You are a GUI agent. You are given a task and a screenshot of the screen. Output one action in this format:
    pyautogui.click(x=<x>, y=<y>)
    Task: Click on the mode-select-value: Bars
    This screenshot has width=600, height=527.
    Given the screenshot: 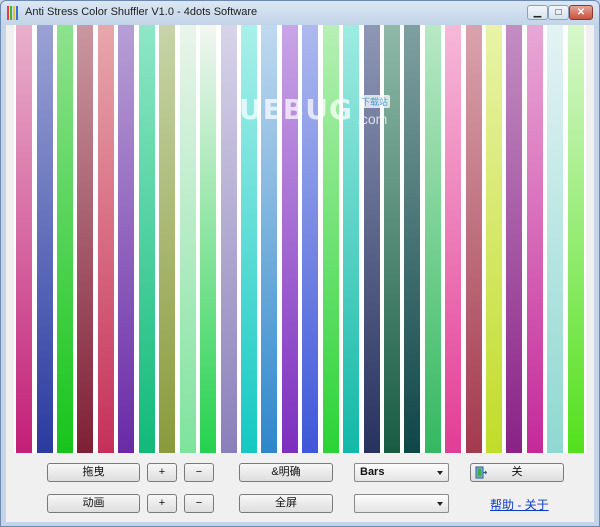 What is the action you would take?
    pyautogui.click(x=372, y=472)
    